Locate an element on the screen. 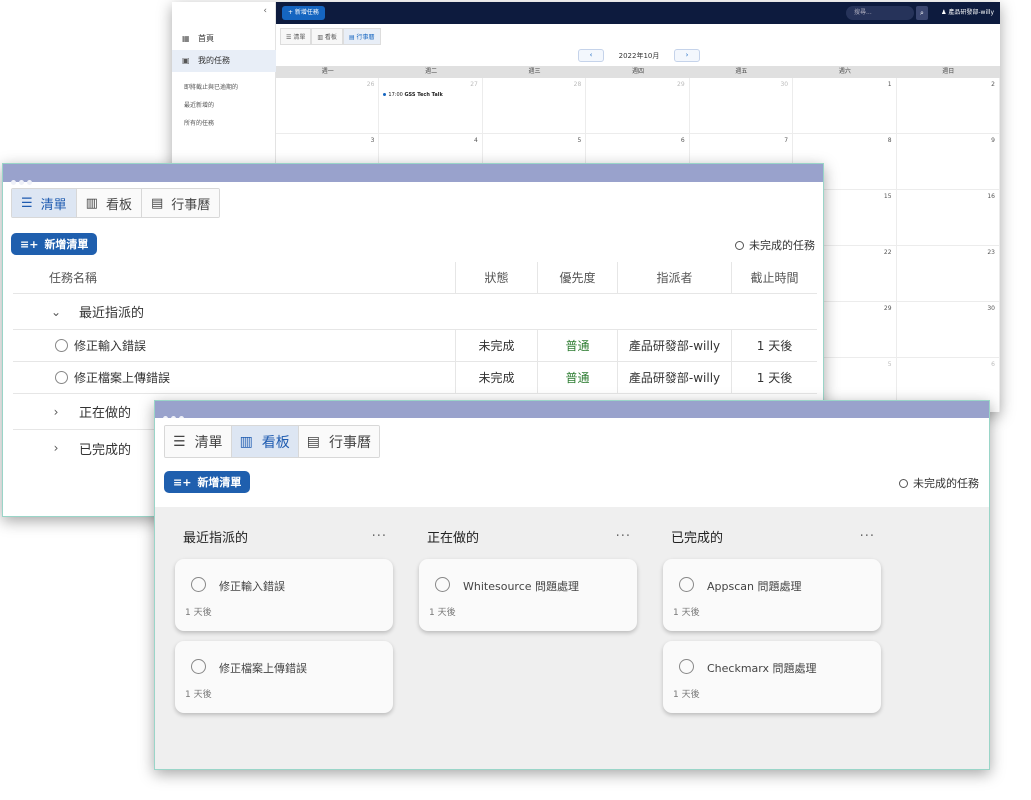  calendar-day-cell: 27 17:00 GSS Tech Talk is located at coordinates (431, 106).